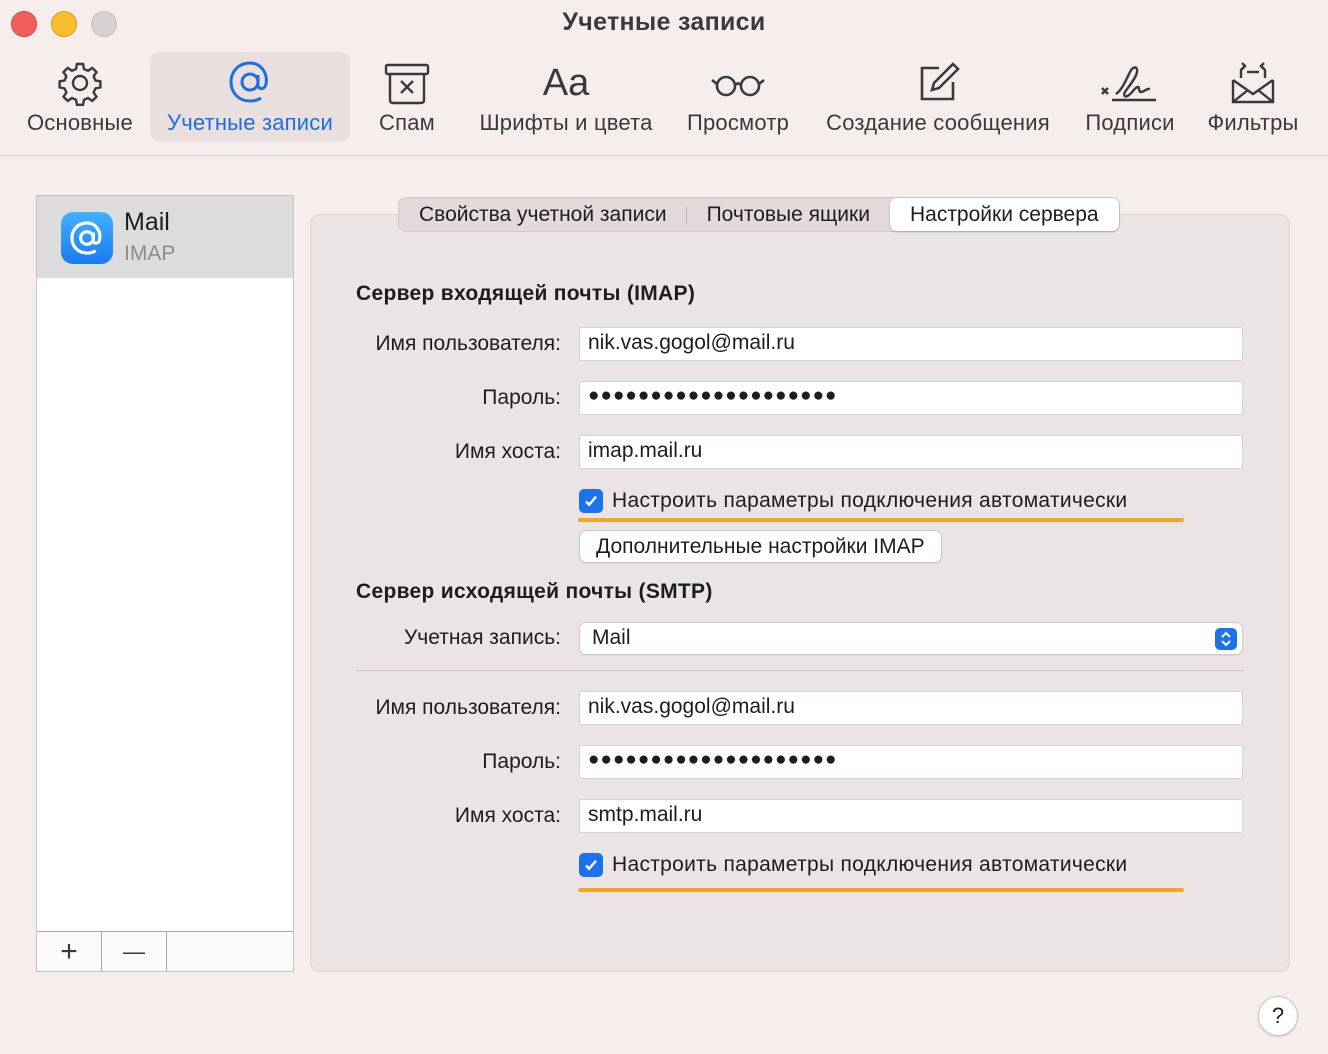 This screenshot has width=1328, height=1054. Describe the element at coordinates (938, 81) in the screenshot. I see `compose-icon` at that location.